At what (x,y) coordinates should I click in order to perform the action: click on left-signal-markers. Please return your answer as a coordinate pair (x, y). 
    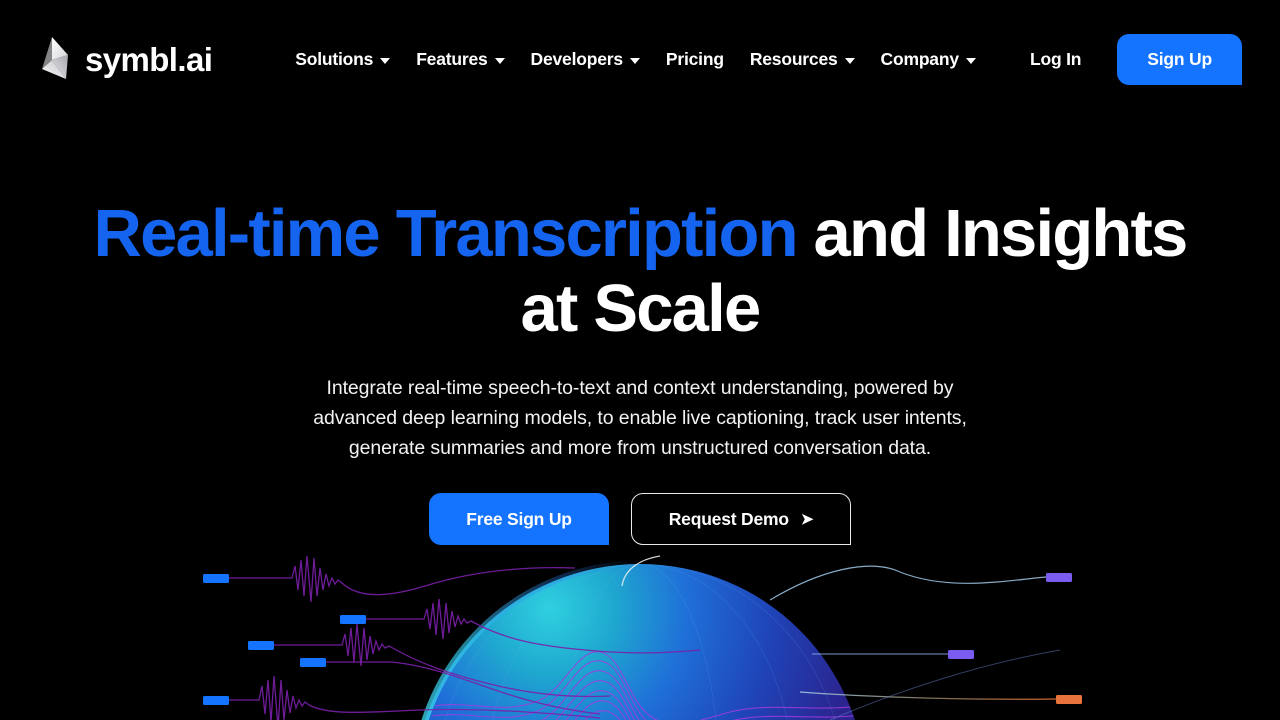
    Looking at the image, I should click on (284, 639).